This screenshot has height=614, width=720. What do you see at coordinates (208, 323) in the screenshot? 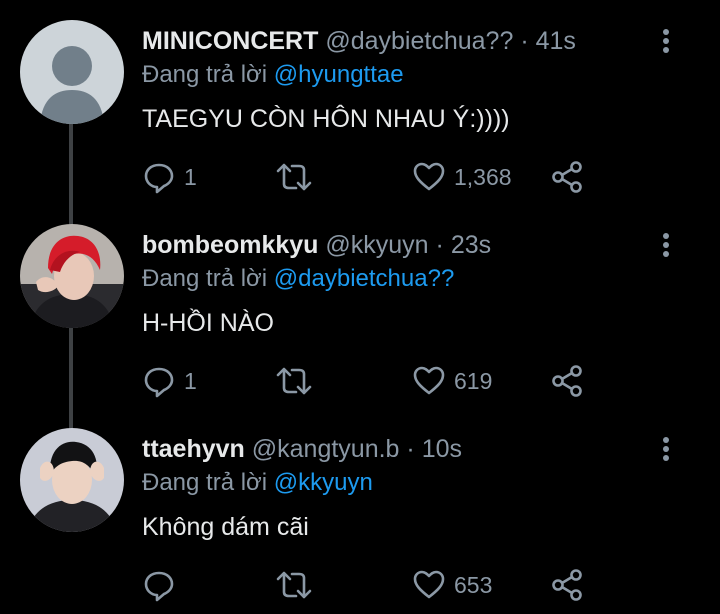
I see `tweet-text: H-HỒI NÀO` at bounding box center [208, 323].